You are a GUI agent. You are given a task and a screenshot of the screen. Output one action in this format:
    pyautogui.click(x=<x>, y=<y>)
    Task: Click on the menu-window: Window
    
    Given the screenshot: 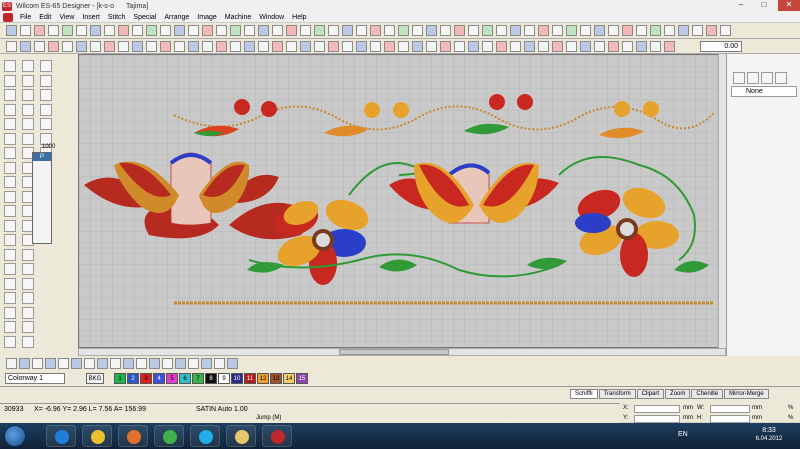 What is the action you would take?
    pyautogui.click(x=271, y=17)
    